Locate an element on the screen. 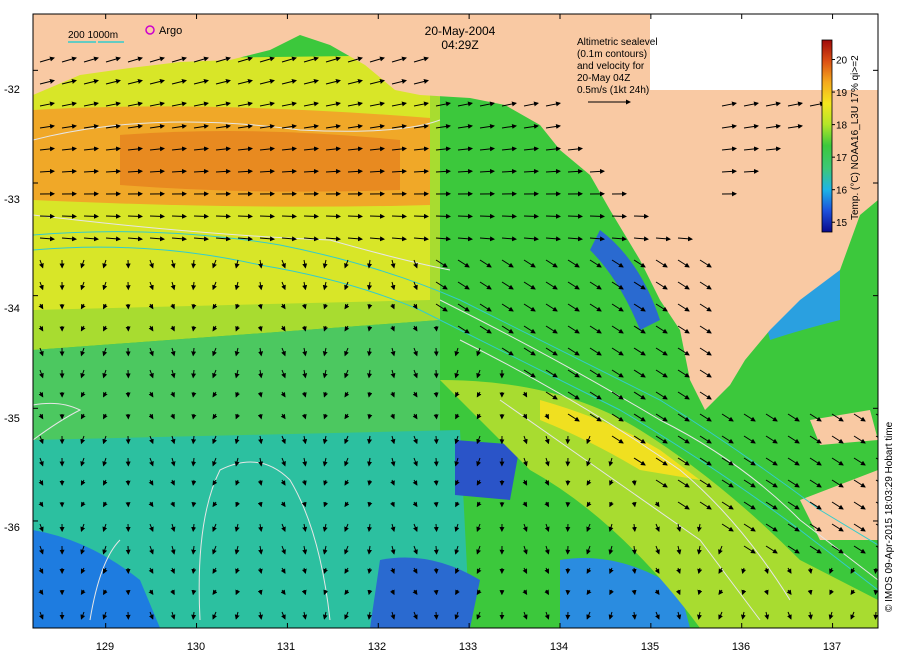  colorbar-tick-label: 20 is located at coordinates (842, 61).